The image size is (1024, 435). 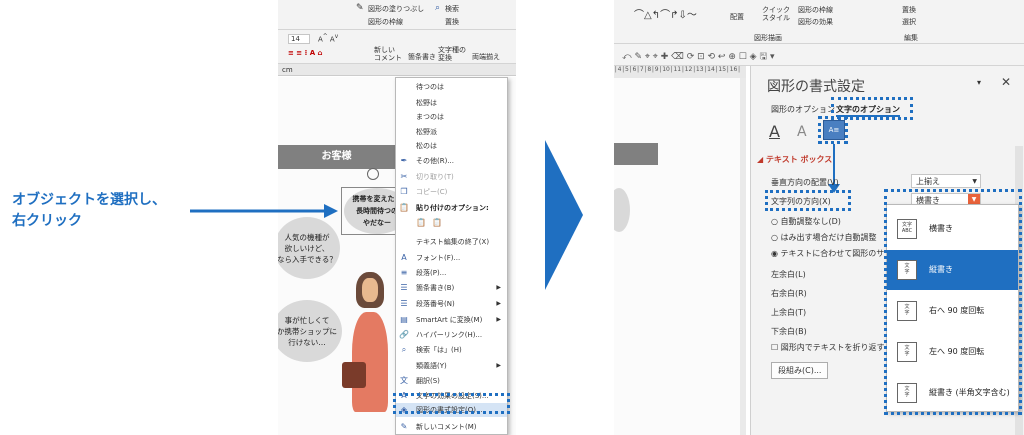 I want to click on context-menu-item: テキスト編集の終了(X), so click(x=451, y=242).